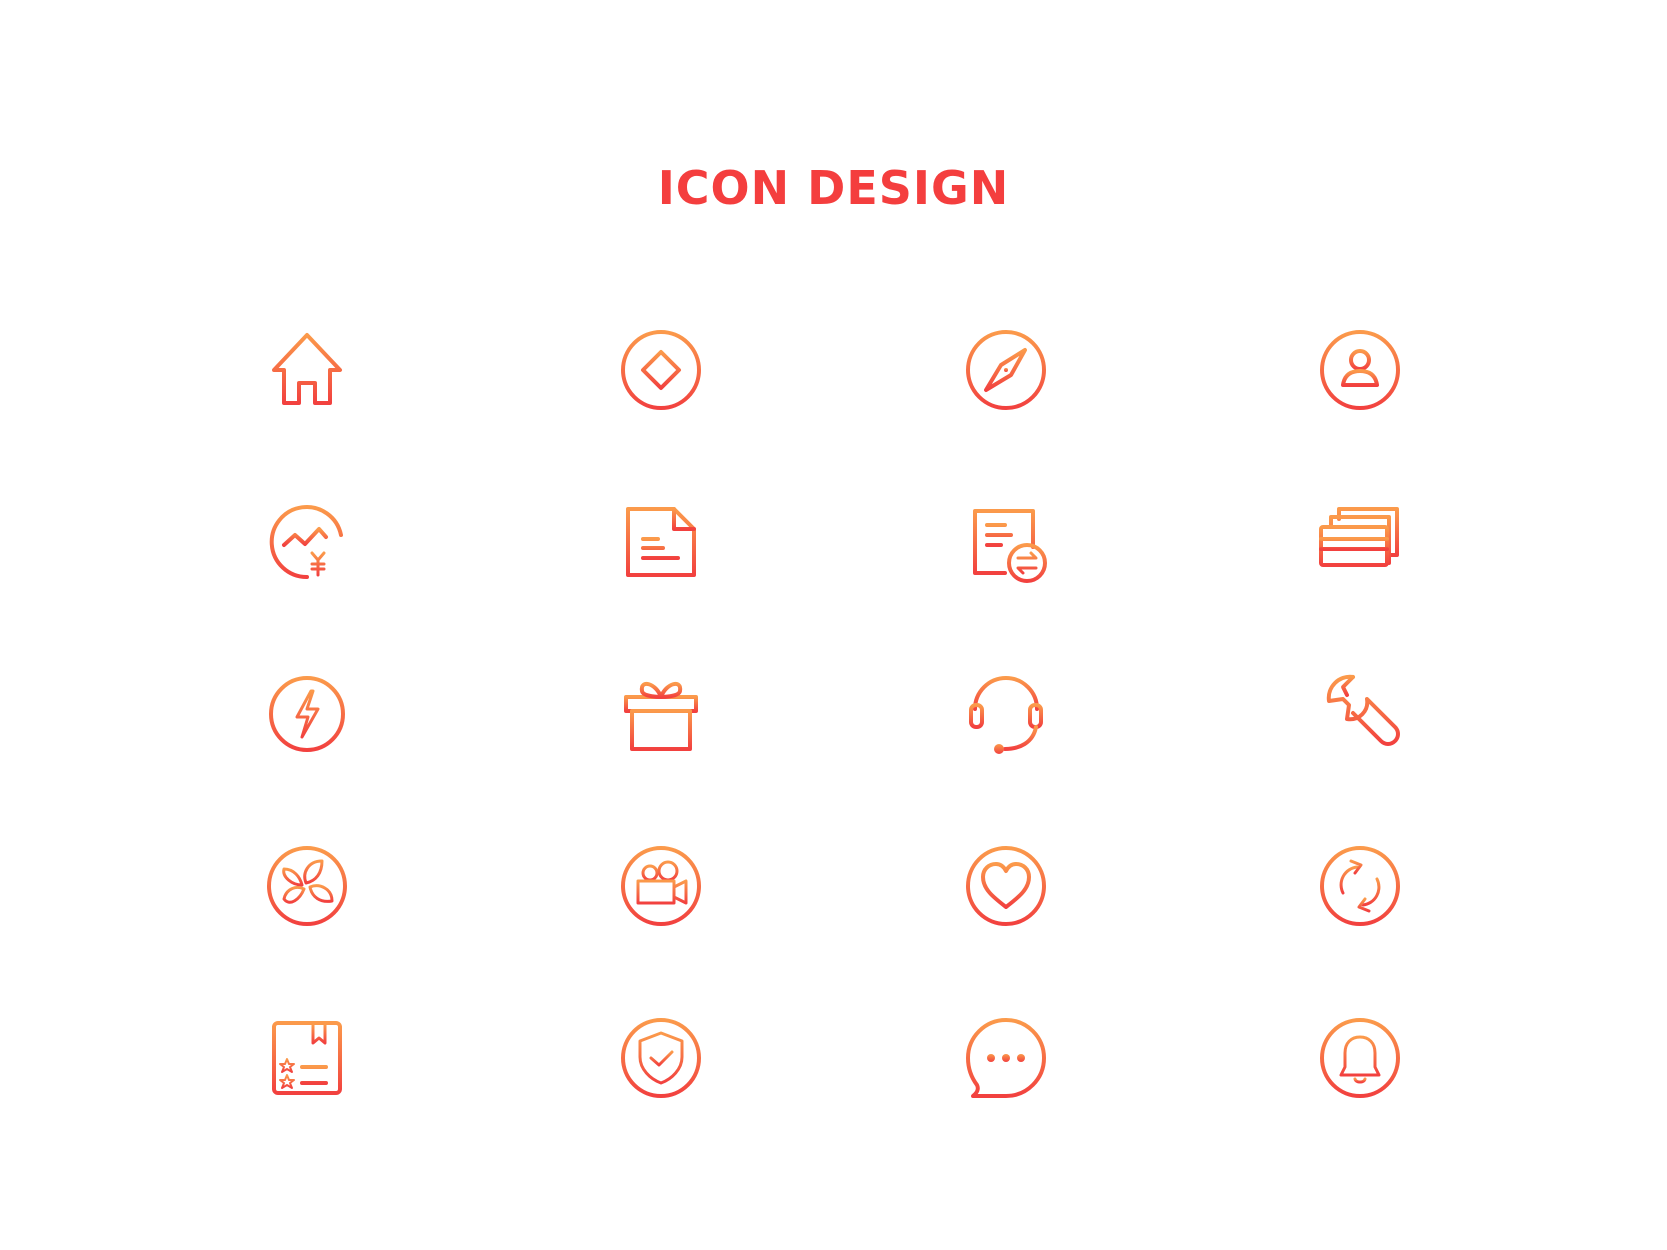 Image resolution: width=1667 pixels, height=1250 pixels. What do you see at coordinates (661, 370) in the screenshot?
I see `diamond-icon` at bounding box center [661, 370].